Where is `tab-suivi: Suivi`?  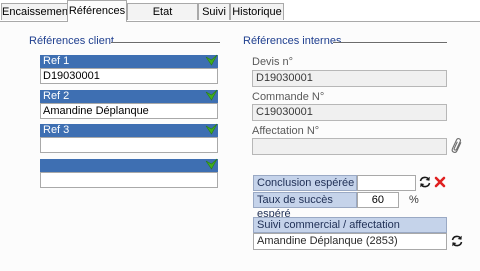
tab-suivi: Suivi is located at coordinates (214, 11).